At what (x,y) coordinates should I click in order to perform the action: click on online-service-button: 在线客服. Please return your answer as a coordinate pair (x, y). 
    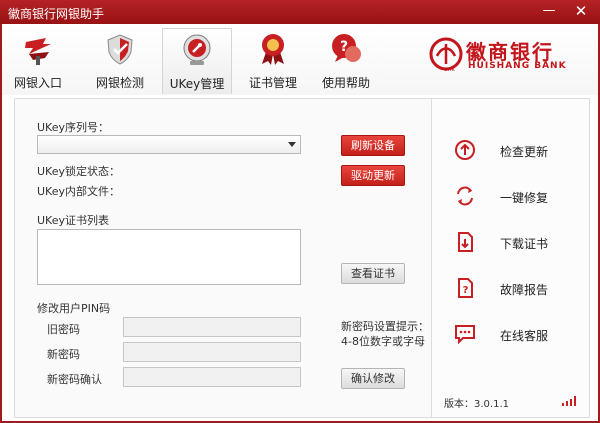
    Looking at the image, I should click on (510, 334).